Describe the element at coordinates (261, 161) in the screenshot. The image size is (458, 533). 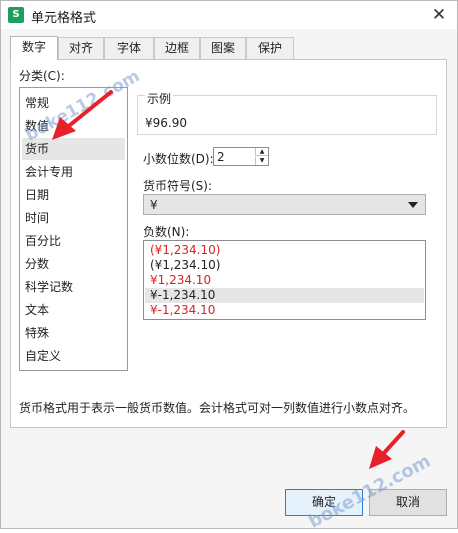
I see `spin-down-icon: ▼` at that location.